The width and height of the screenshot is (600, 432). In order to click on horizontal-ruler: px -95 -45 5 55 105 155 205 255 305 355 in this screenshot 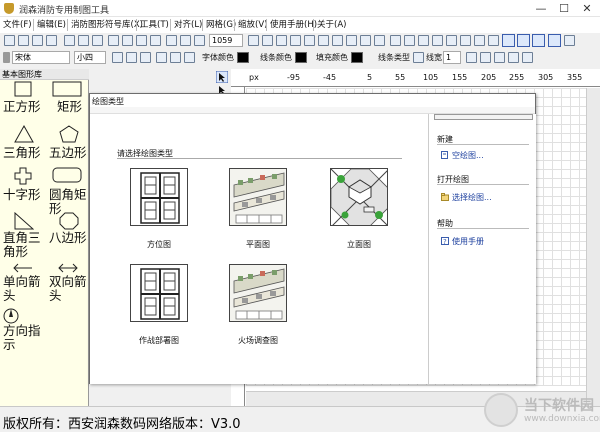, I will do `click(415, 78)`.